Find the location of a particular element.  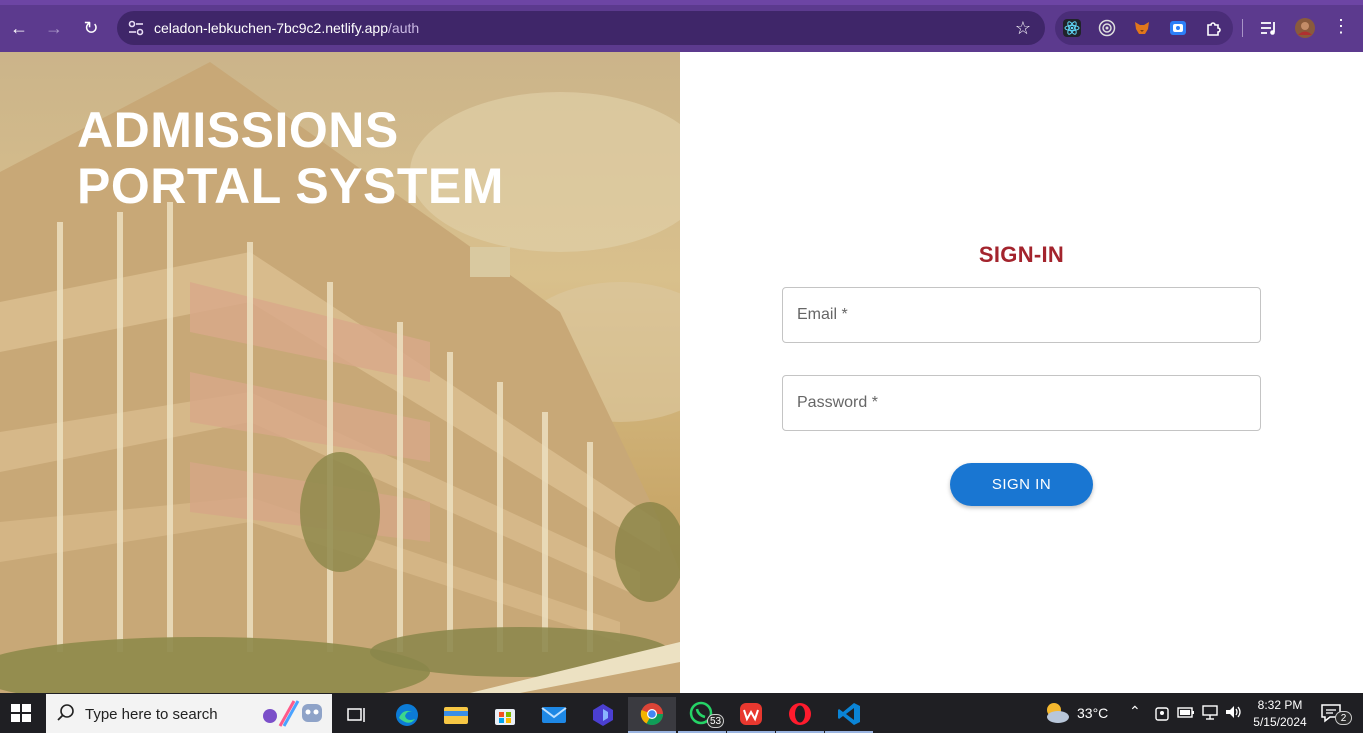

file-explorer-icon is located at coordinates (456, 715).